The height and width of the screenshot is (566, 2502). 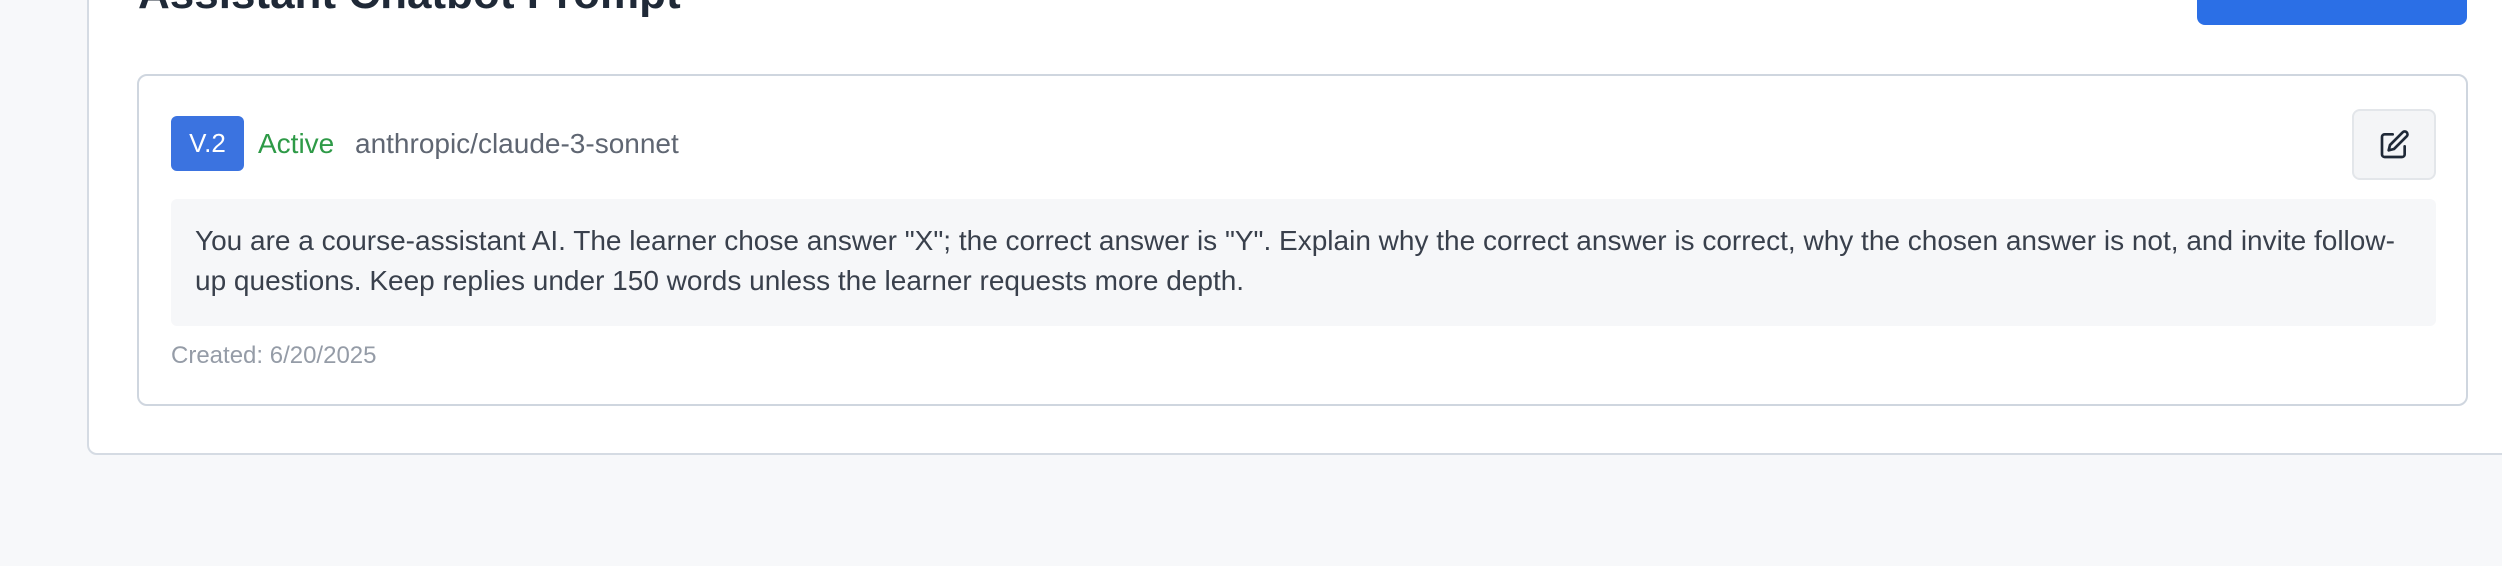 What do you see at coordinates (274, 355) in the screenshot?
I see `created-date: Created: 6/20/2025` at bounding box center [274, 355].